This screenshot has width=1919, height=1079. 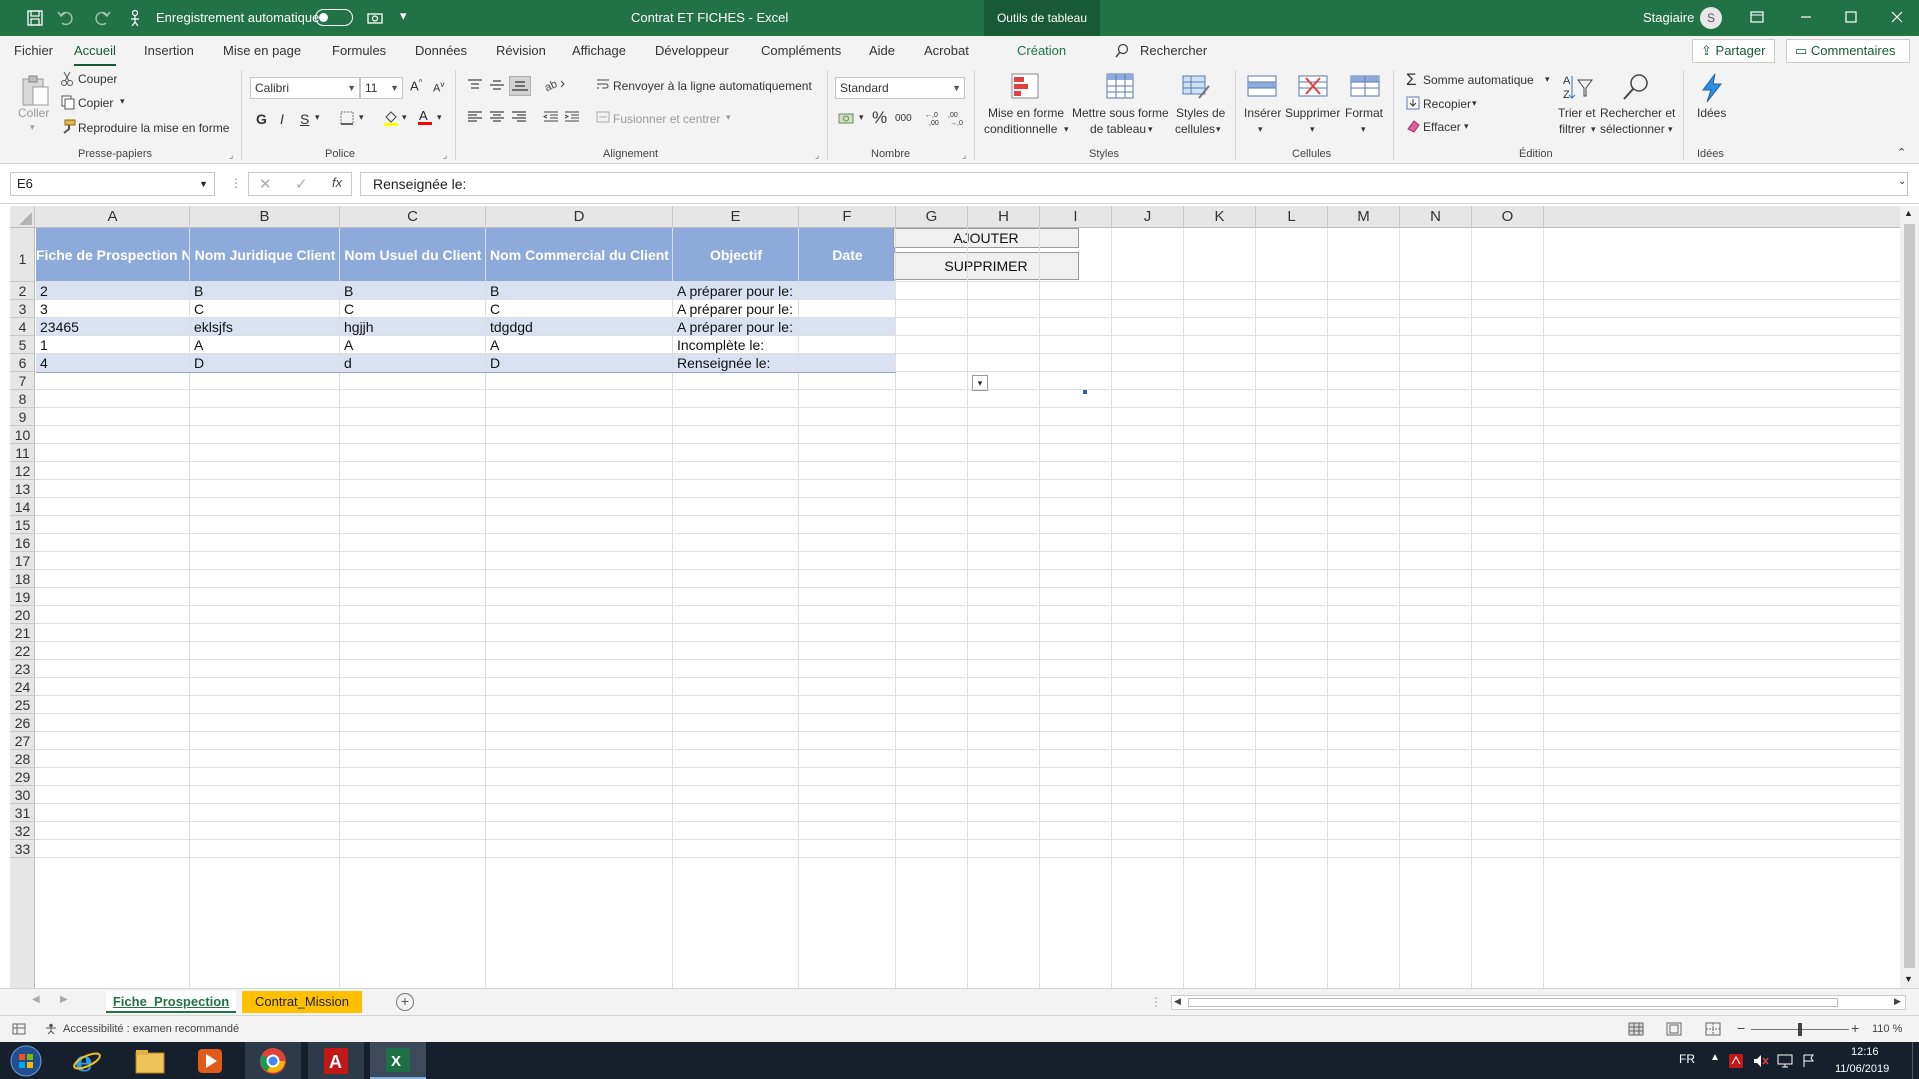 What do you see at coordinates (68, 127) in the screenshot?
I see `format-painter-icon` at bounding box center [68, 127].